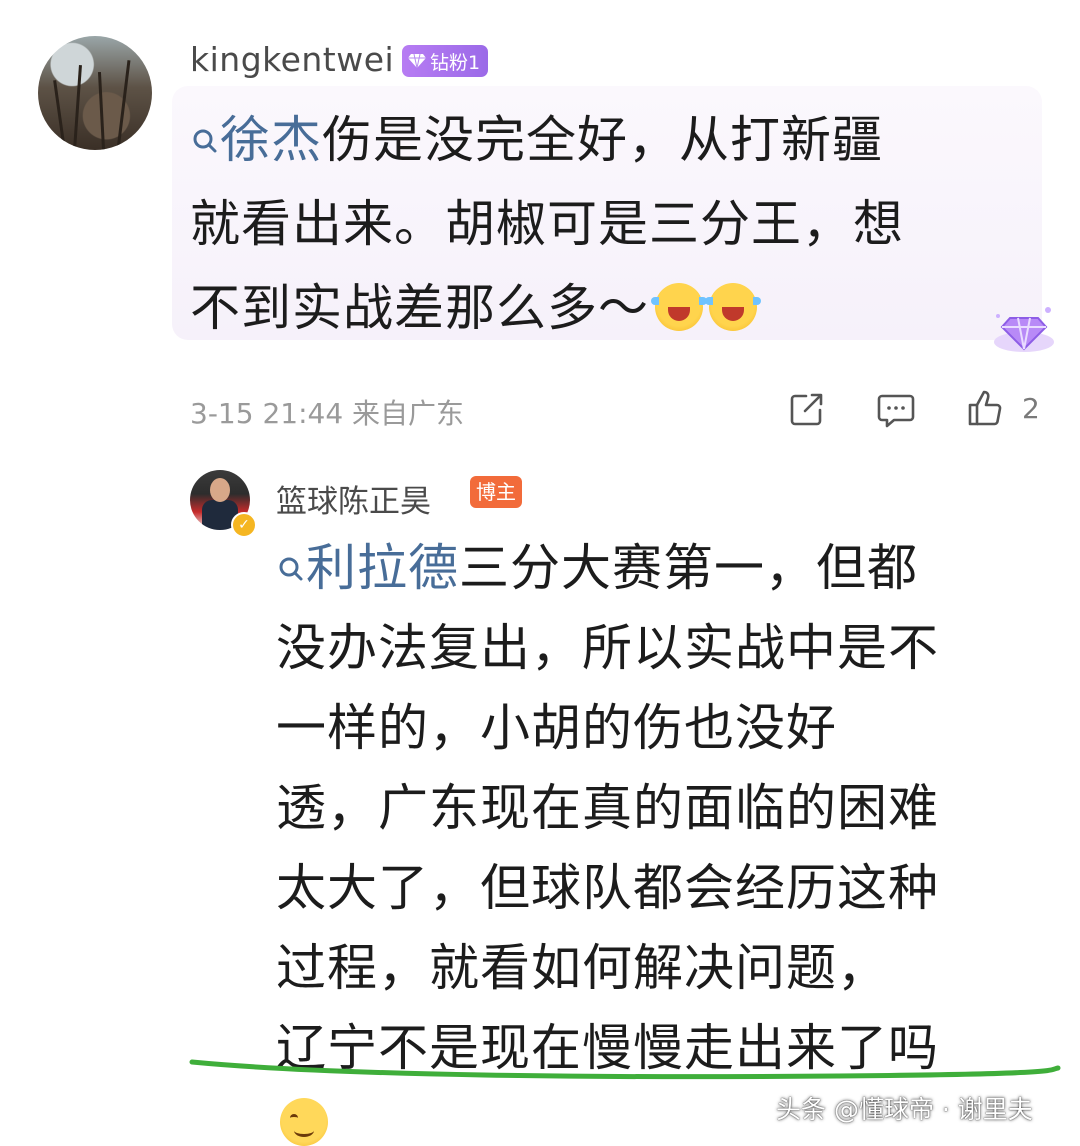 The height and width of the screenshot is (1146, 1080). What do you see at coordinates (602, 140) in the screenshot?
I see `comment-text-line1: 伤是没完全好，从打新疆` at bounding box center [602, 140].